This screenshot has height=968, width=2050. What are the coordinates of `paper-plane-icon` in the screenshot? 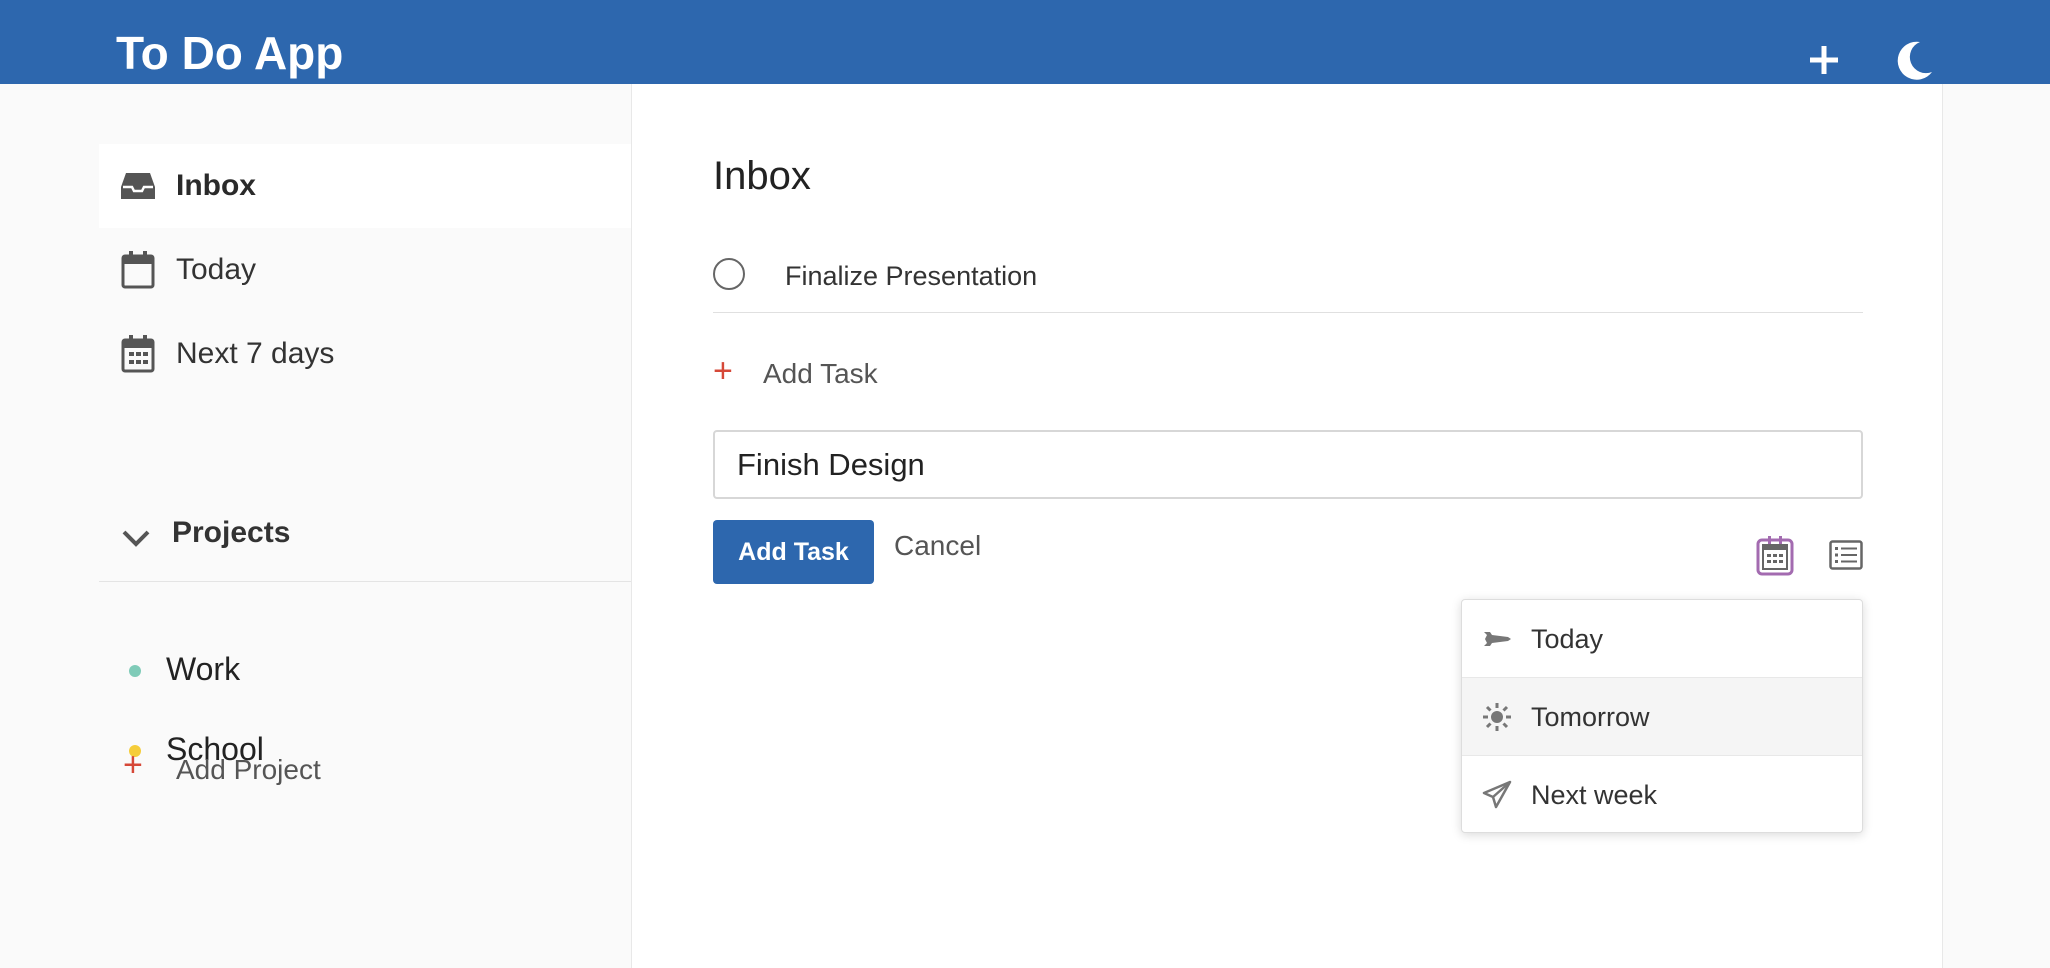 It's located at (1497, 795).